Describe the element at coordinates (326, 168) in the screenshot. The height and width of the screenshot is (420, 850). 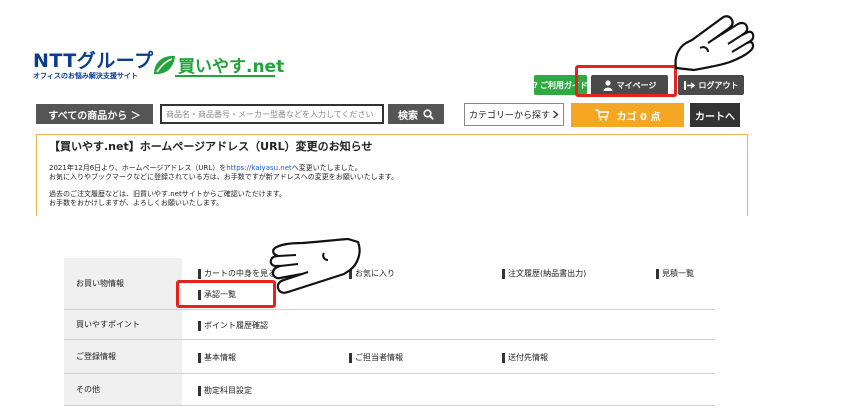
I see `notice-line-1-text-b: へ変更いたしました。` at that location.